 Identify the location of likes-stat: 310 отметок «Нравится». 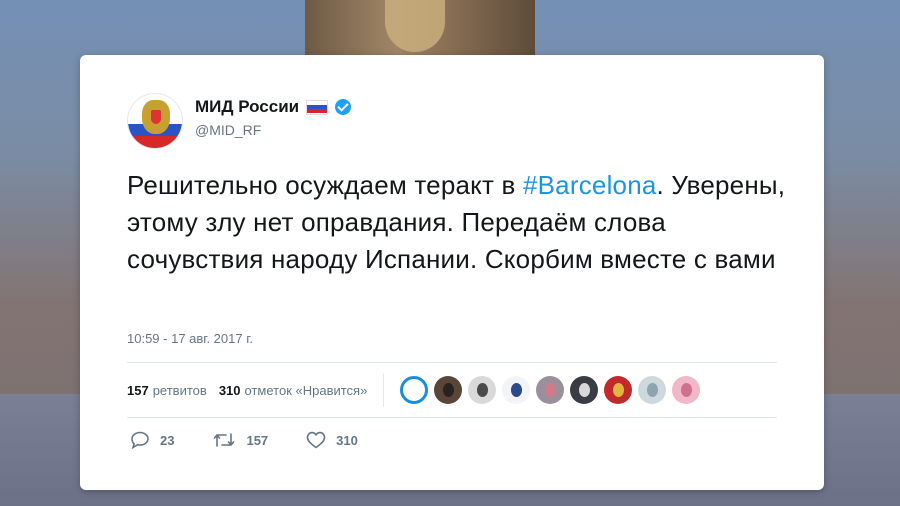
(293, 390).